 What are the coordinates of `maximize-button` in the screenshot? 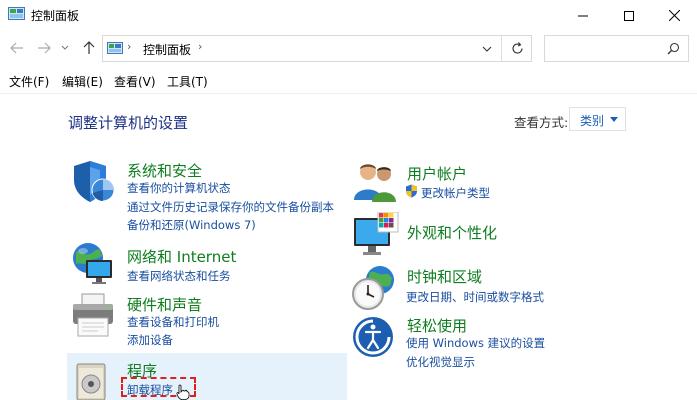 It's located at (629, 15).